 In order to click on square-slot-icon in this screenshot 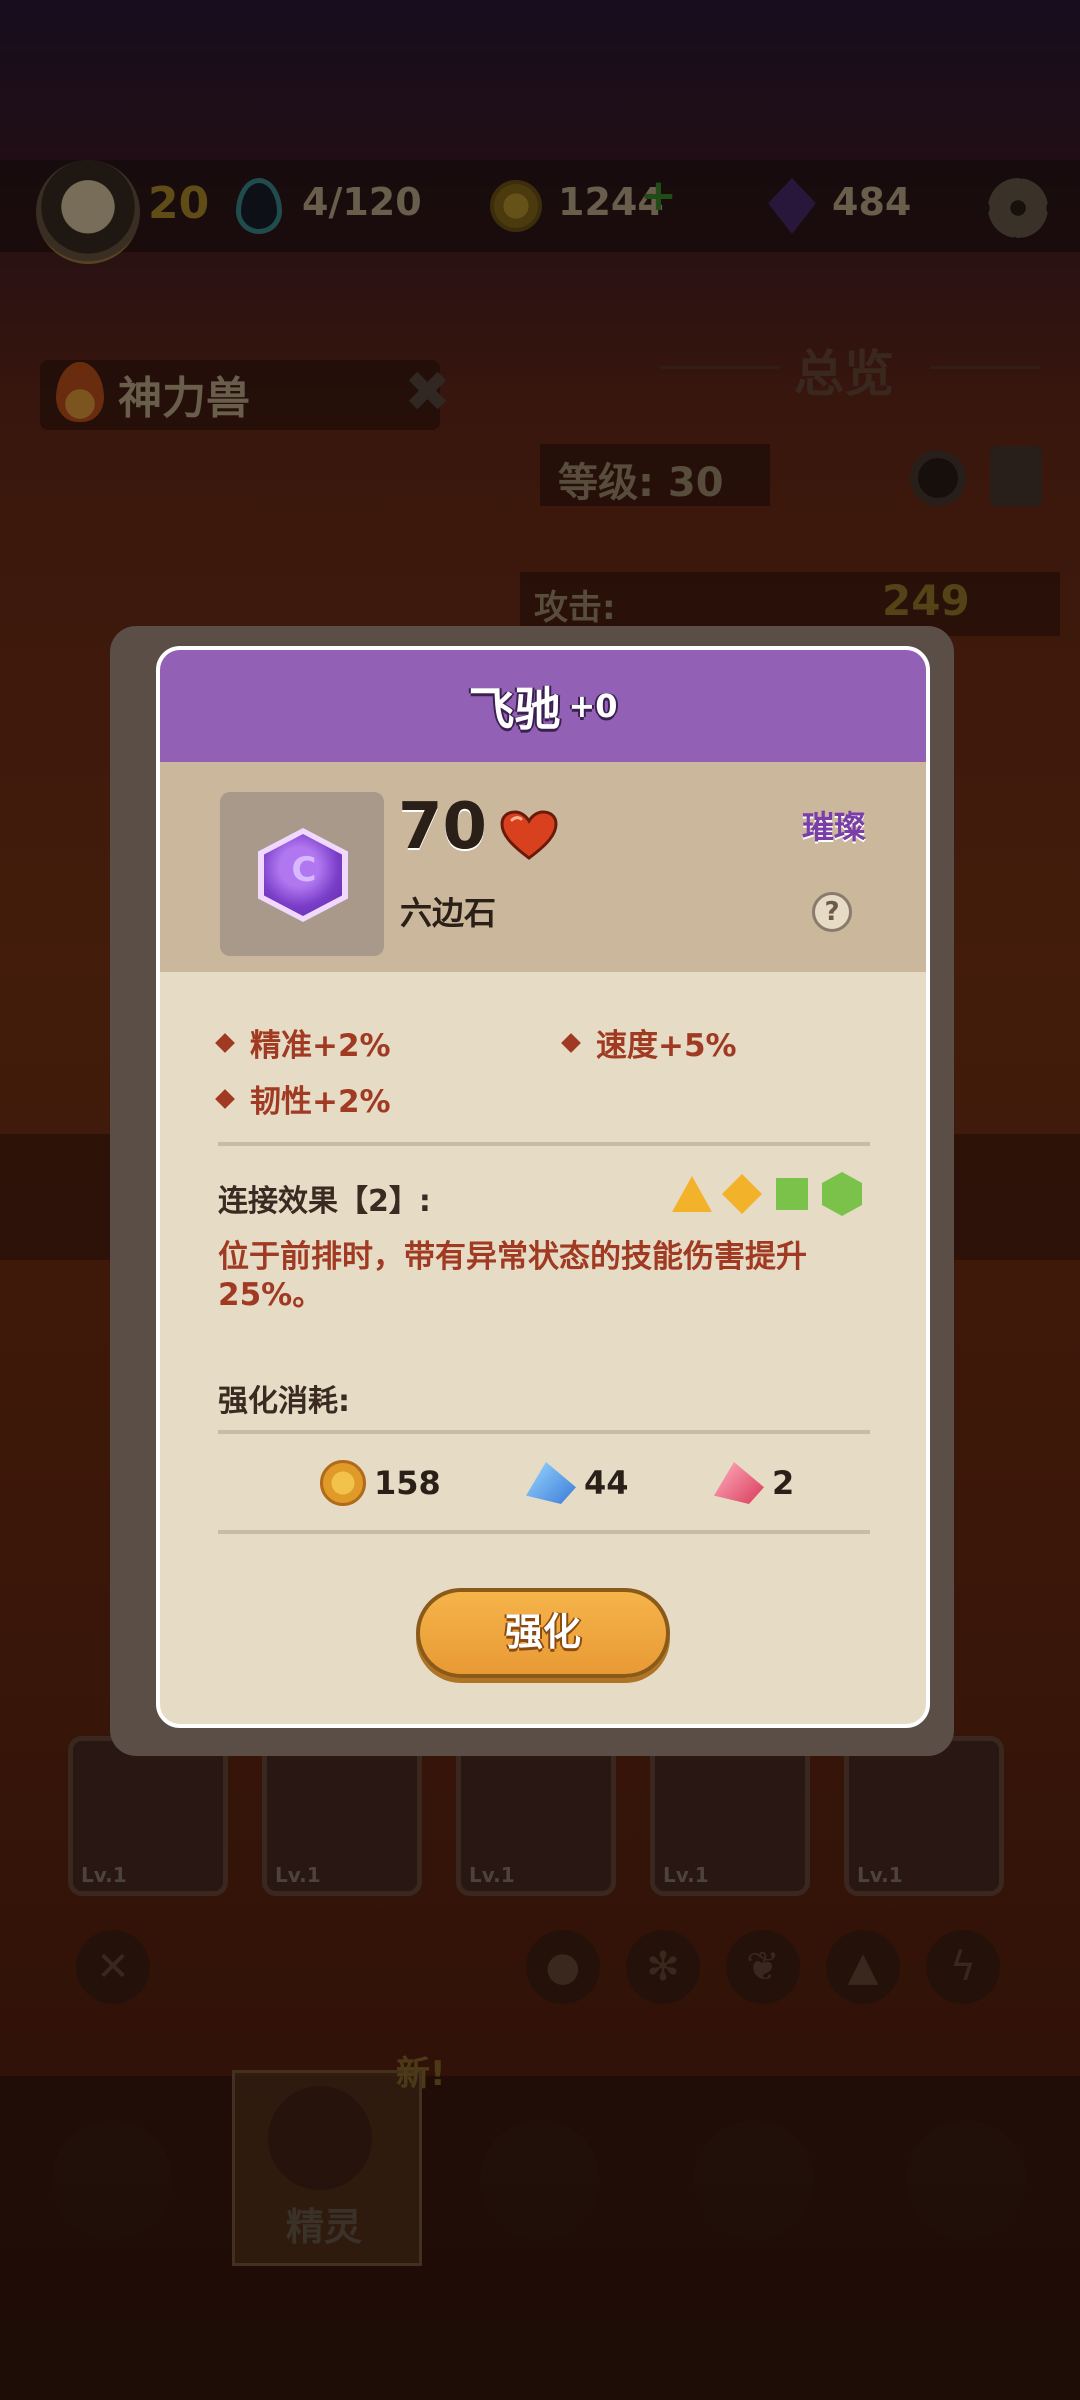, I will do `click(792, 1194)`.